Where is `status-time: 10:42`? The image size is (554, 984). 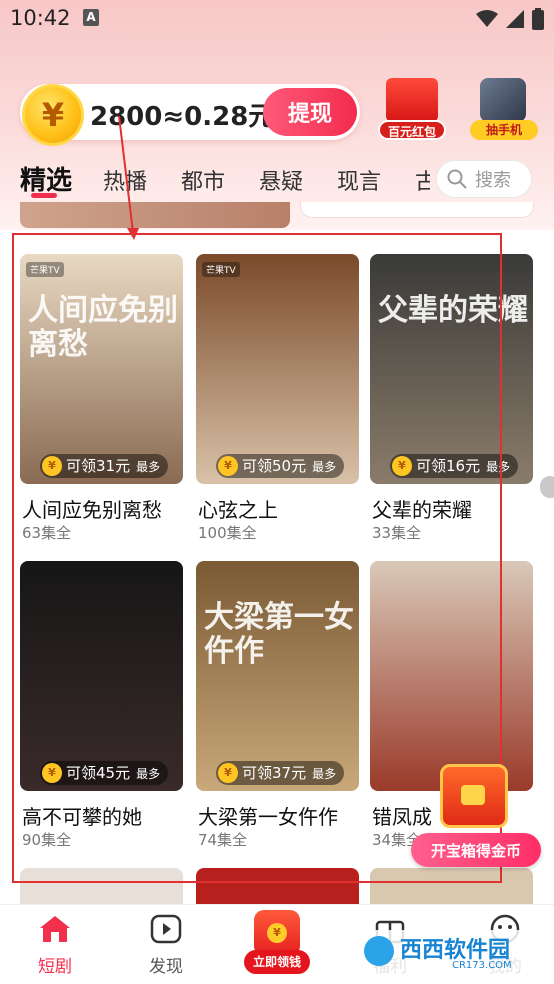
status-time: 10:42 is located at coordinates (40, 18).